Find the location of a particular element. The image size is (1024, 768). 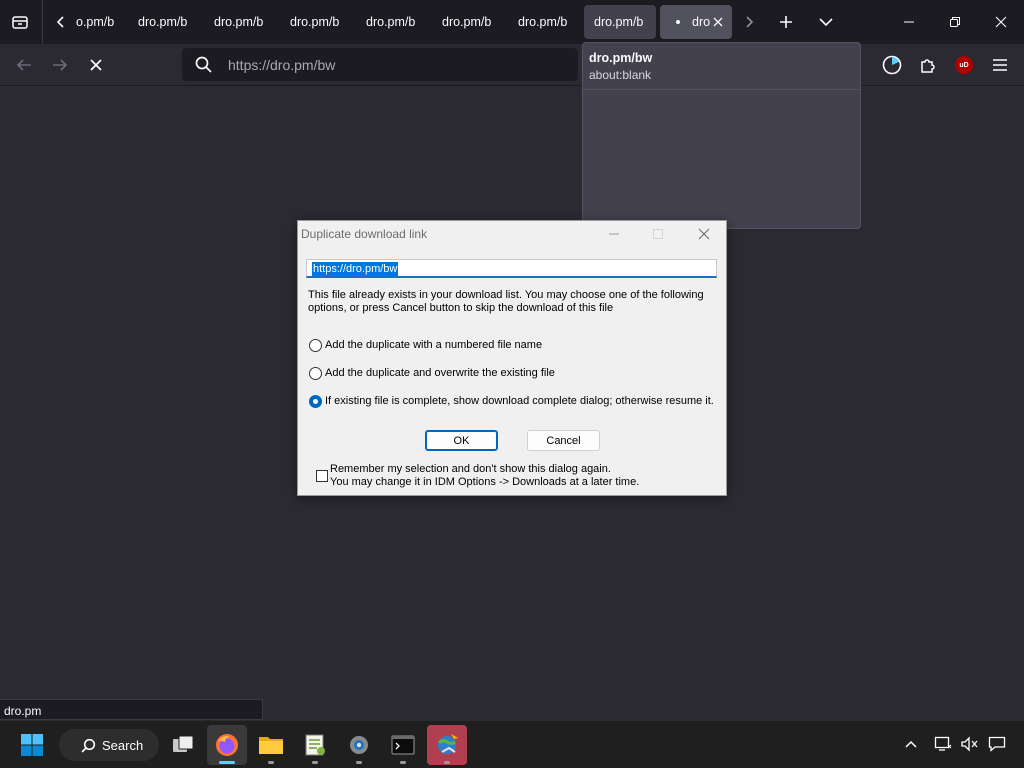

taskbar-firefox is located at coordinates (227, 745).